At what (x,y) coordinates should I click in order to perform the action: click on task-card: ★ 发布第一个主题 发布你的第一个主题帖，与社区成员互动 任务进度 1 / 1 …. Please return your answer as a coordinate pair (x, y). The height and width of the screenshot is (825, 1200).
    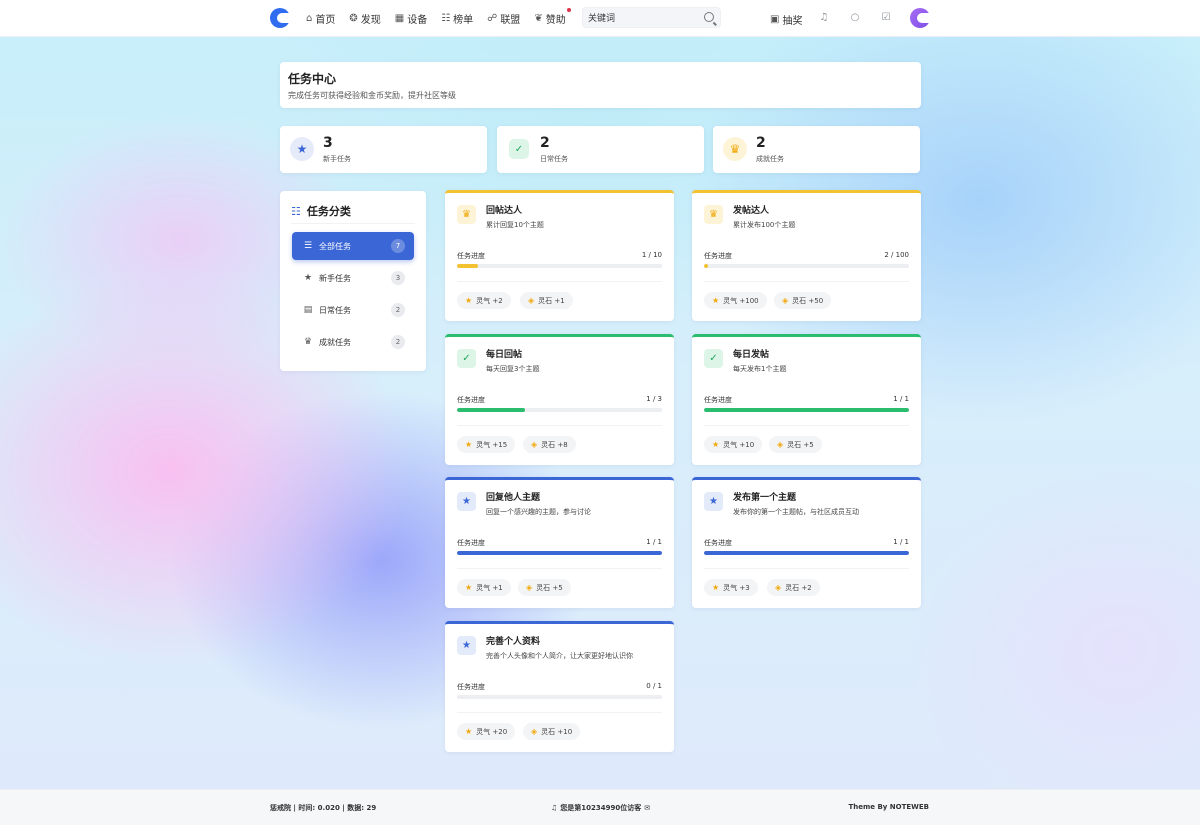
    Looking at the image, I should click on (806, 542).